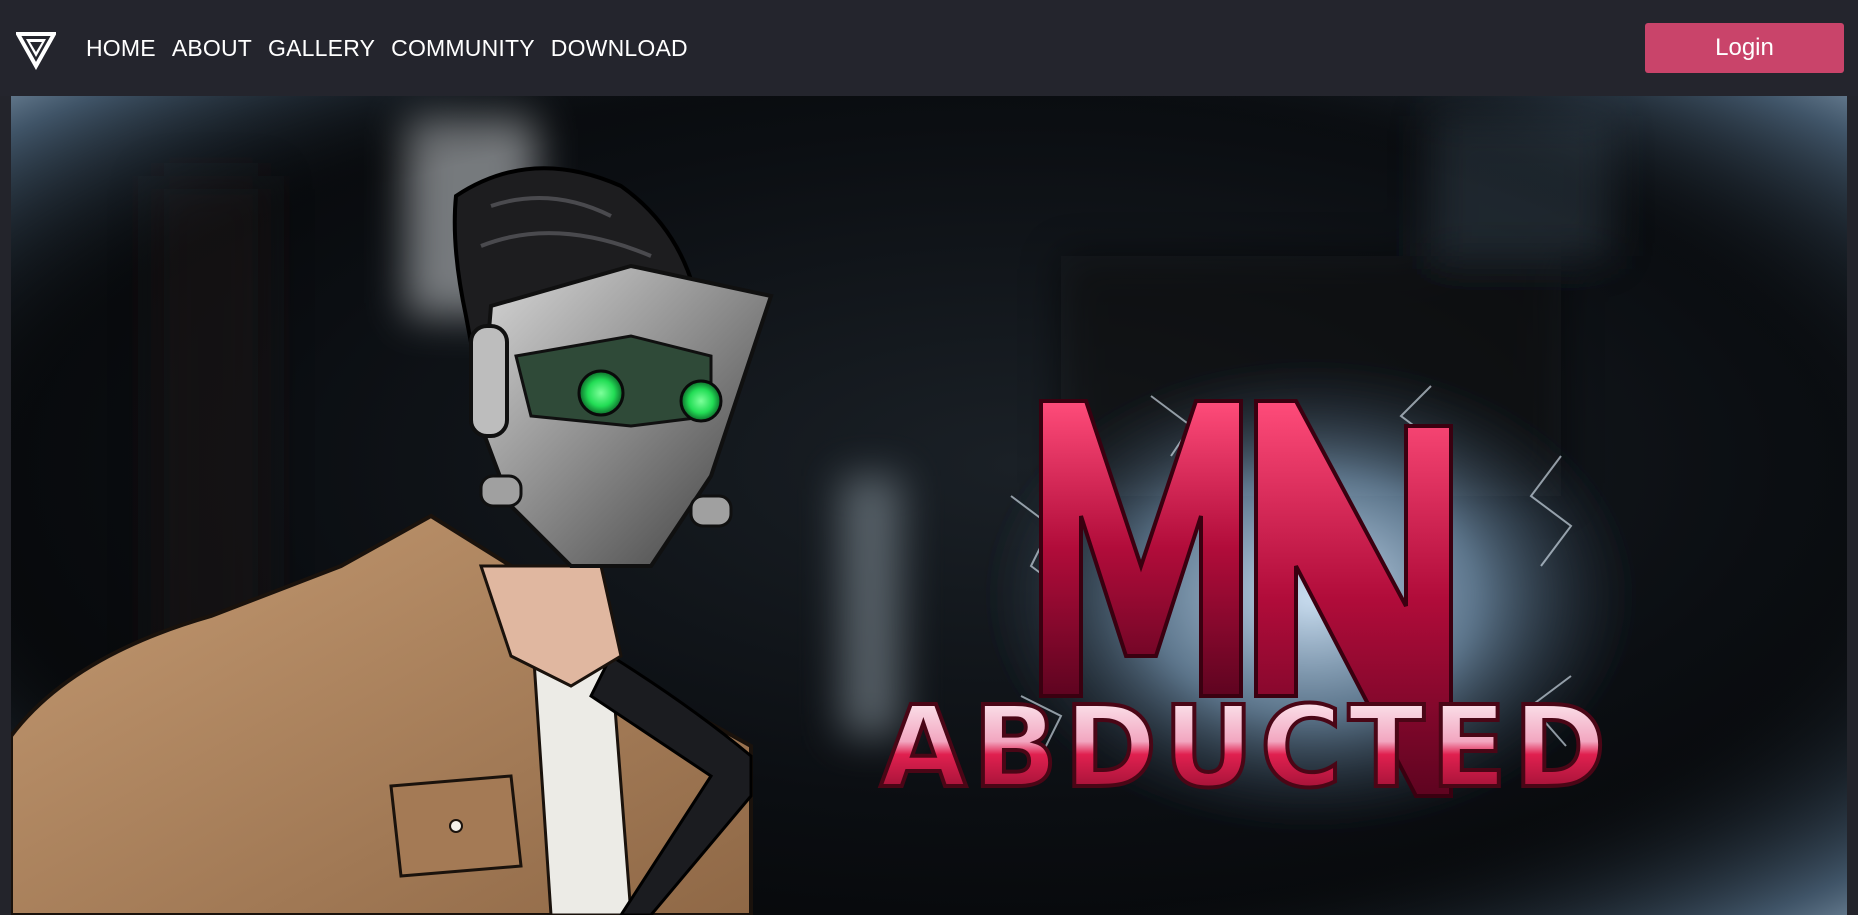 The width and height of the screenshot is (1858, 915). What do you see at coordinates (321, 48) in the screenshot?
I see `nav-link-gallery: GALLERY` at bounding box center [321, 48].